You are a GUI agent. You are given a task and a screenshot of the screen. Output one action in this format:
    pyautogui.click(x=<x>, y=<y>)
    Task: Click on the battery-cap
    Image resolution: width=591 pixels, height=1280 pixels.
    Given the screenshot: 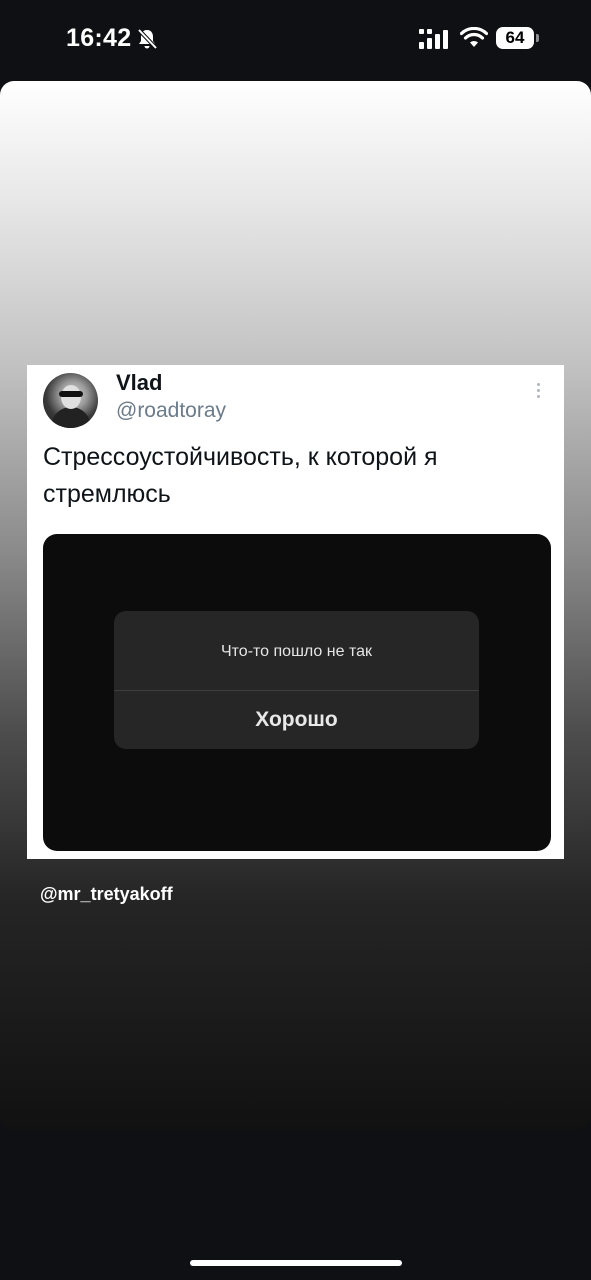 What is the action you would take?
    pyautogui.click(x=537, y=38)
    